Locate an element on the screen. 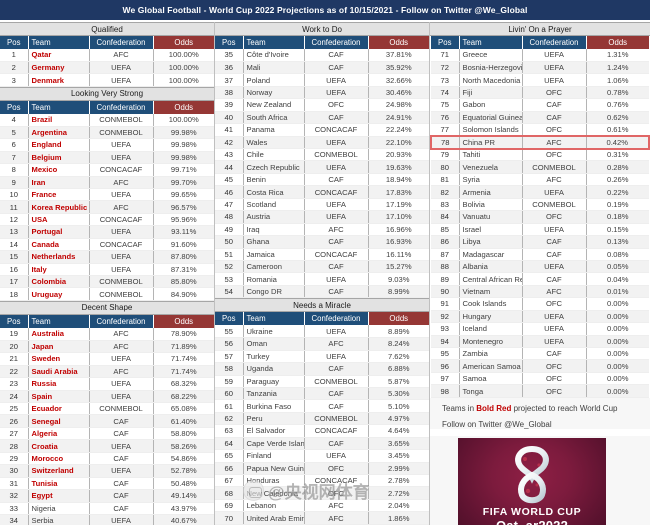 This screenshot has height=525, width=650. table-row: 66Papua New GuineaOFC2.99% is located at coordinates (322, 469).